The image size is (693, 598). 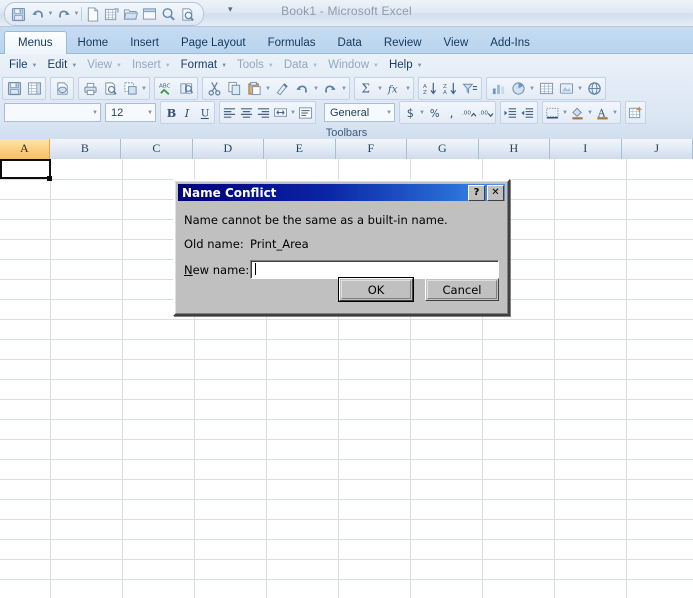 I want to click on comma-style-icon: ,, so click(x=451, y=112).